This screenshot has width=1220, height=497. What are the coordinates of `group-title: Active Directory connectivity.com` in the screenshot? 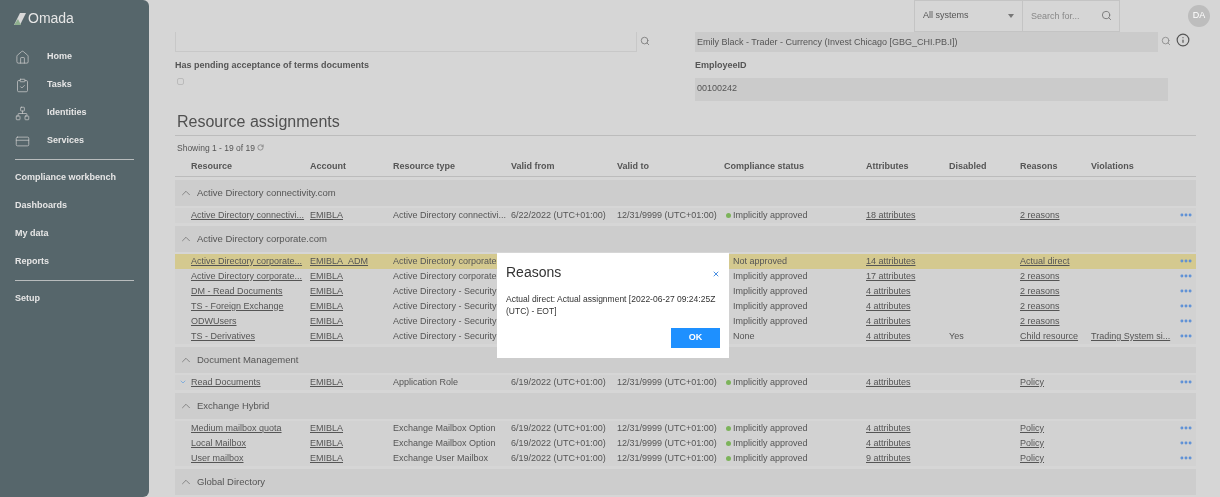 It's located at (266, 192).